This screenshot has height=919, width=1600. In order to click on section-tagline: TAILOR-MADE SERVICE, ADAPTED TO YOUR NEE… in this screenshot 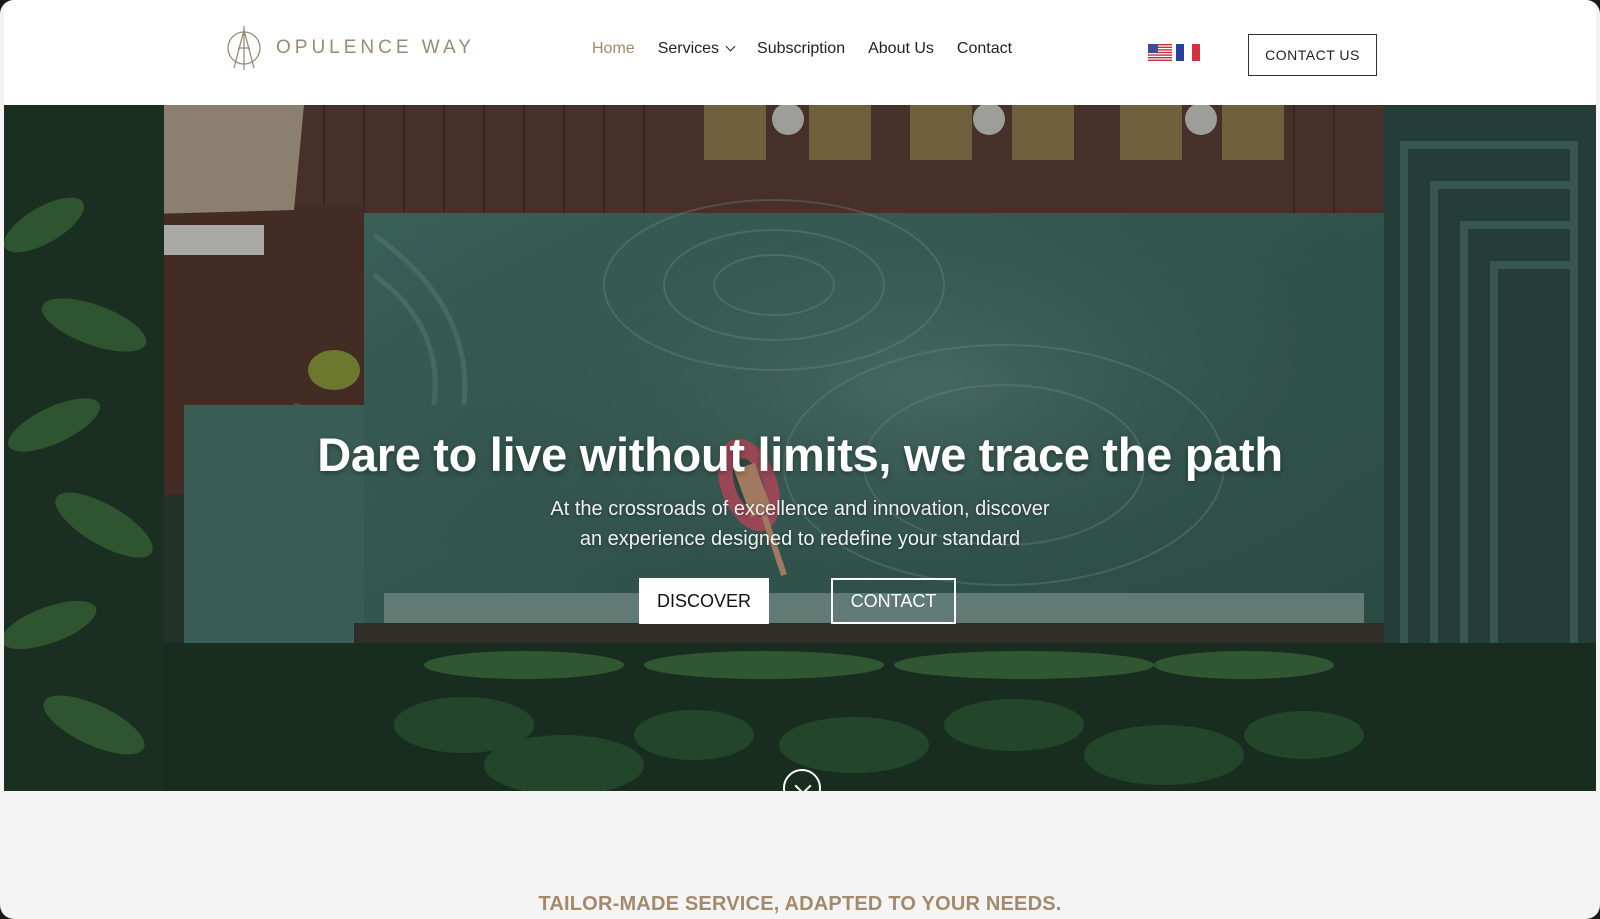, I will do `click(800, 904)`.